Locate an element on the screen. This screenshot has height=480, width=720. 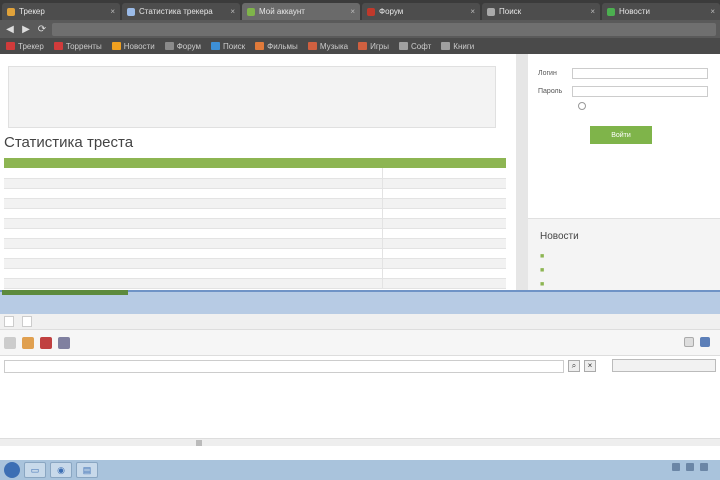
news-box: Новости ■ ■ ■ is located at coordinates (624, 254).